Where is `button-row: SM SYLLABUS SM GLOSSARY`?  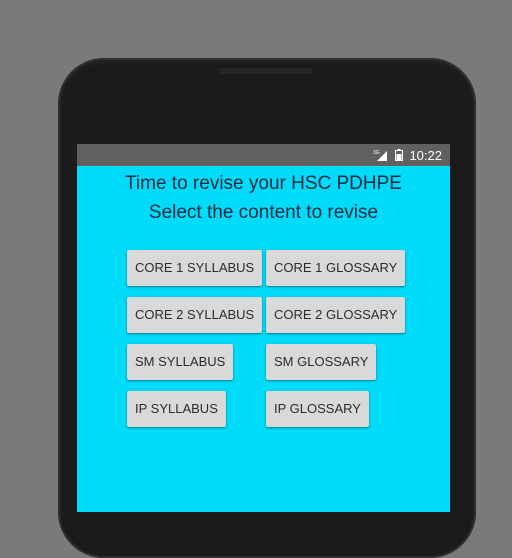 button-row: SM SYLLABUS SM GLOSSARY is located at coordinates (266, 362).